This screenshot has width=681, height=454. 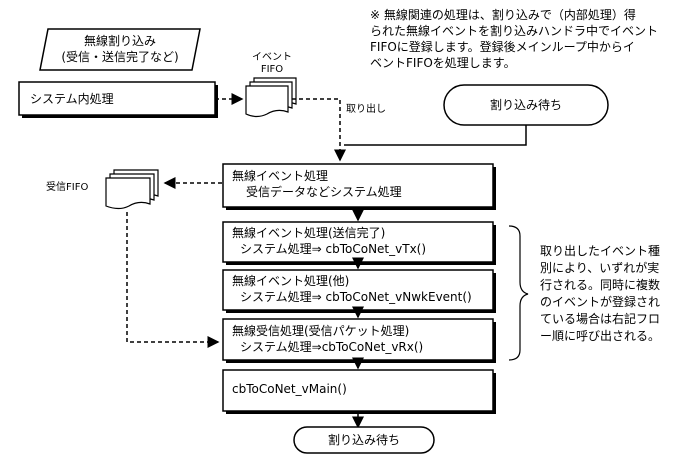 I want to click on main-label: cbToCoNet_vMain(), so click(x=289, y=389).